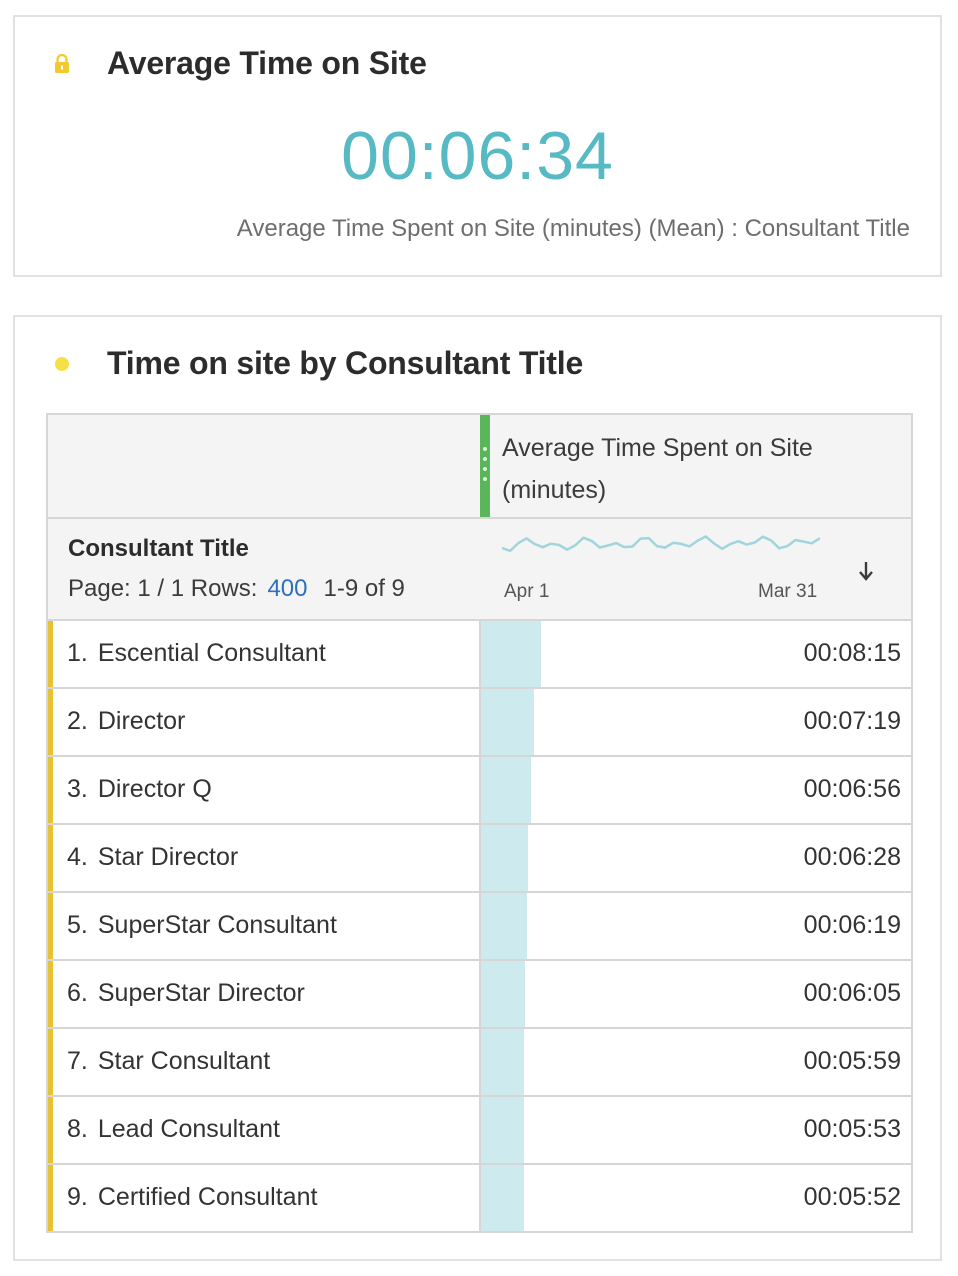 This screenshot has height=1276, width=958. What do you see at coordinates (287, 588) in the screenshot?
I see `rows-per-page-link: 400` at bounding box center [287, 588].